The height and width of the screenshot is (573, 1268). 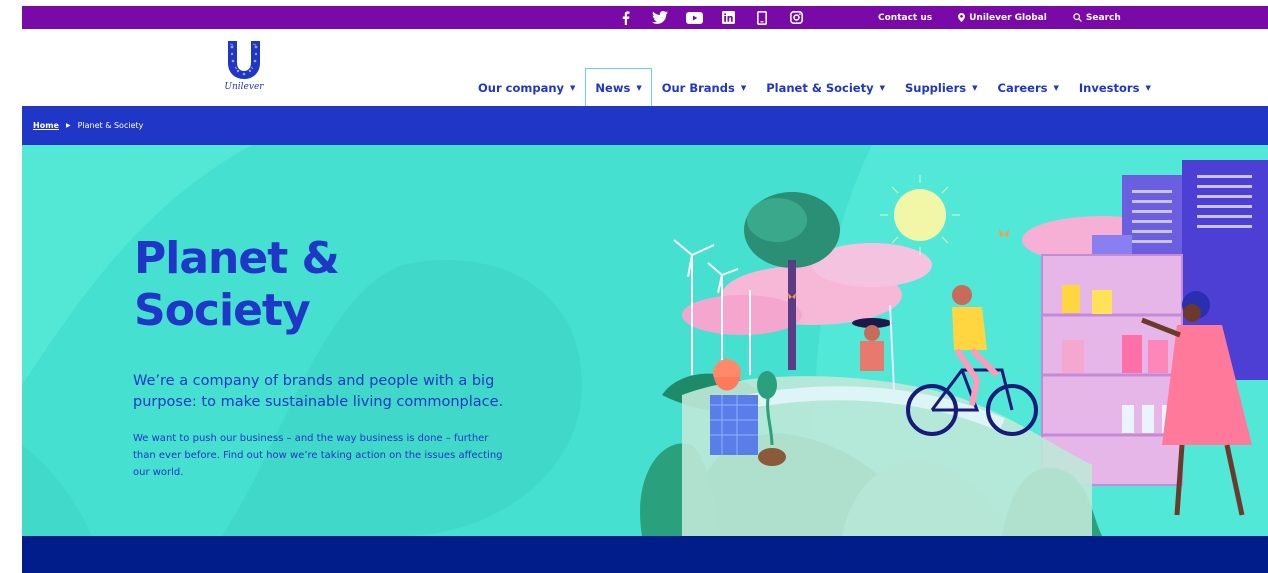 What do you see at coordinates (694, 18) in the screenshot?
I see `youtube-icon` at bounding box center [694, 18].